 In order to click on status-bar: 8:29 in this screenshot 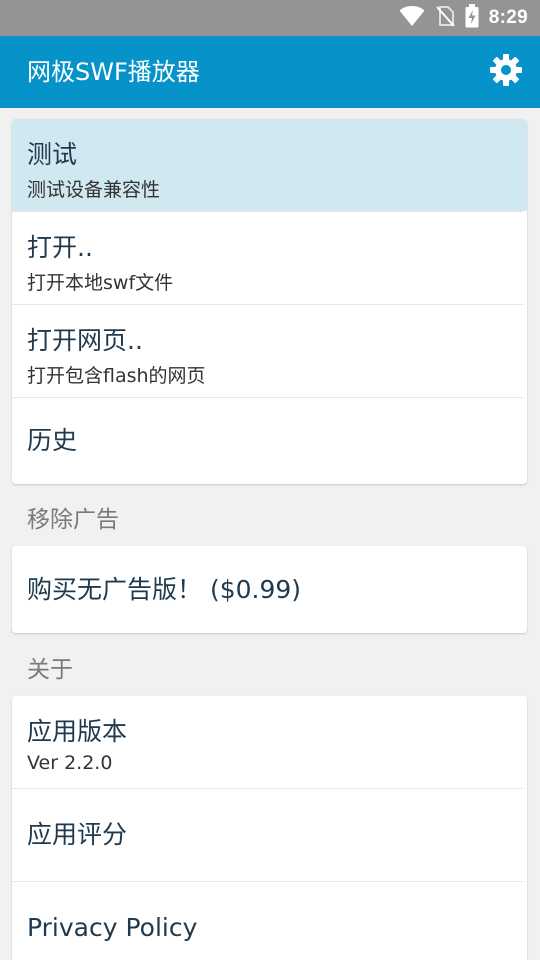, I will do `click(270, 18)`.